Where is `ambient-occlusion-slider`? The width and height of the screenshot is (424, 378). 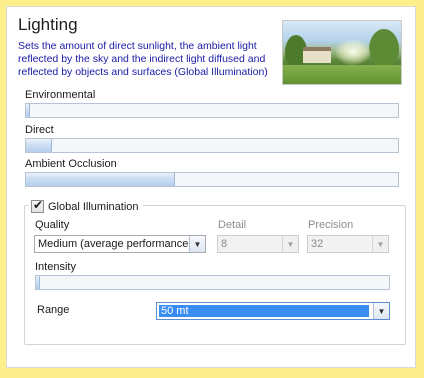 ambient-occlusion-slider is located at coordinates (212, 179).